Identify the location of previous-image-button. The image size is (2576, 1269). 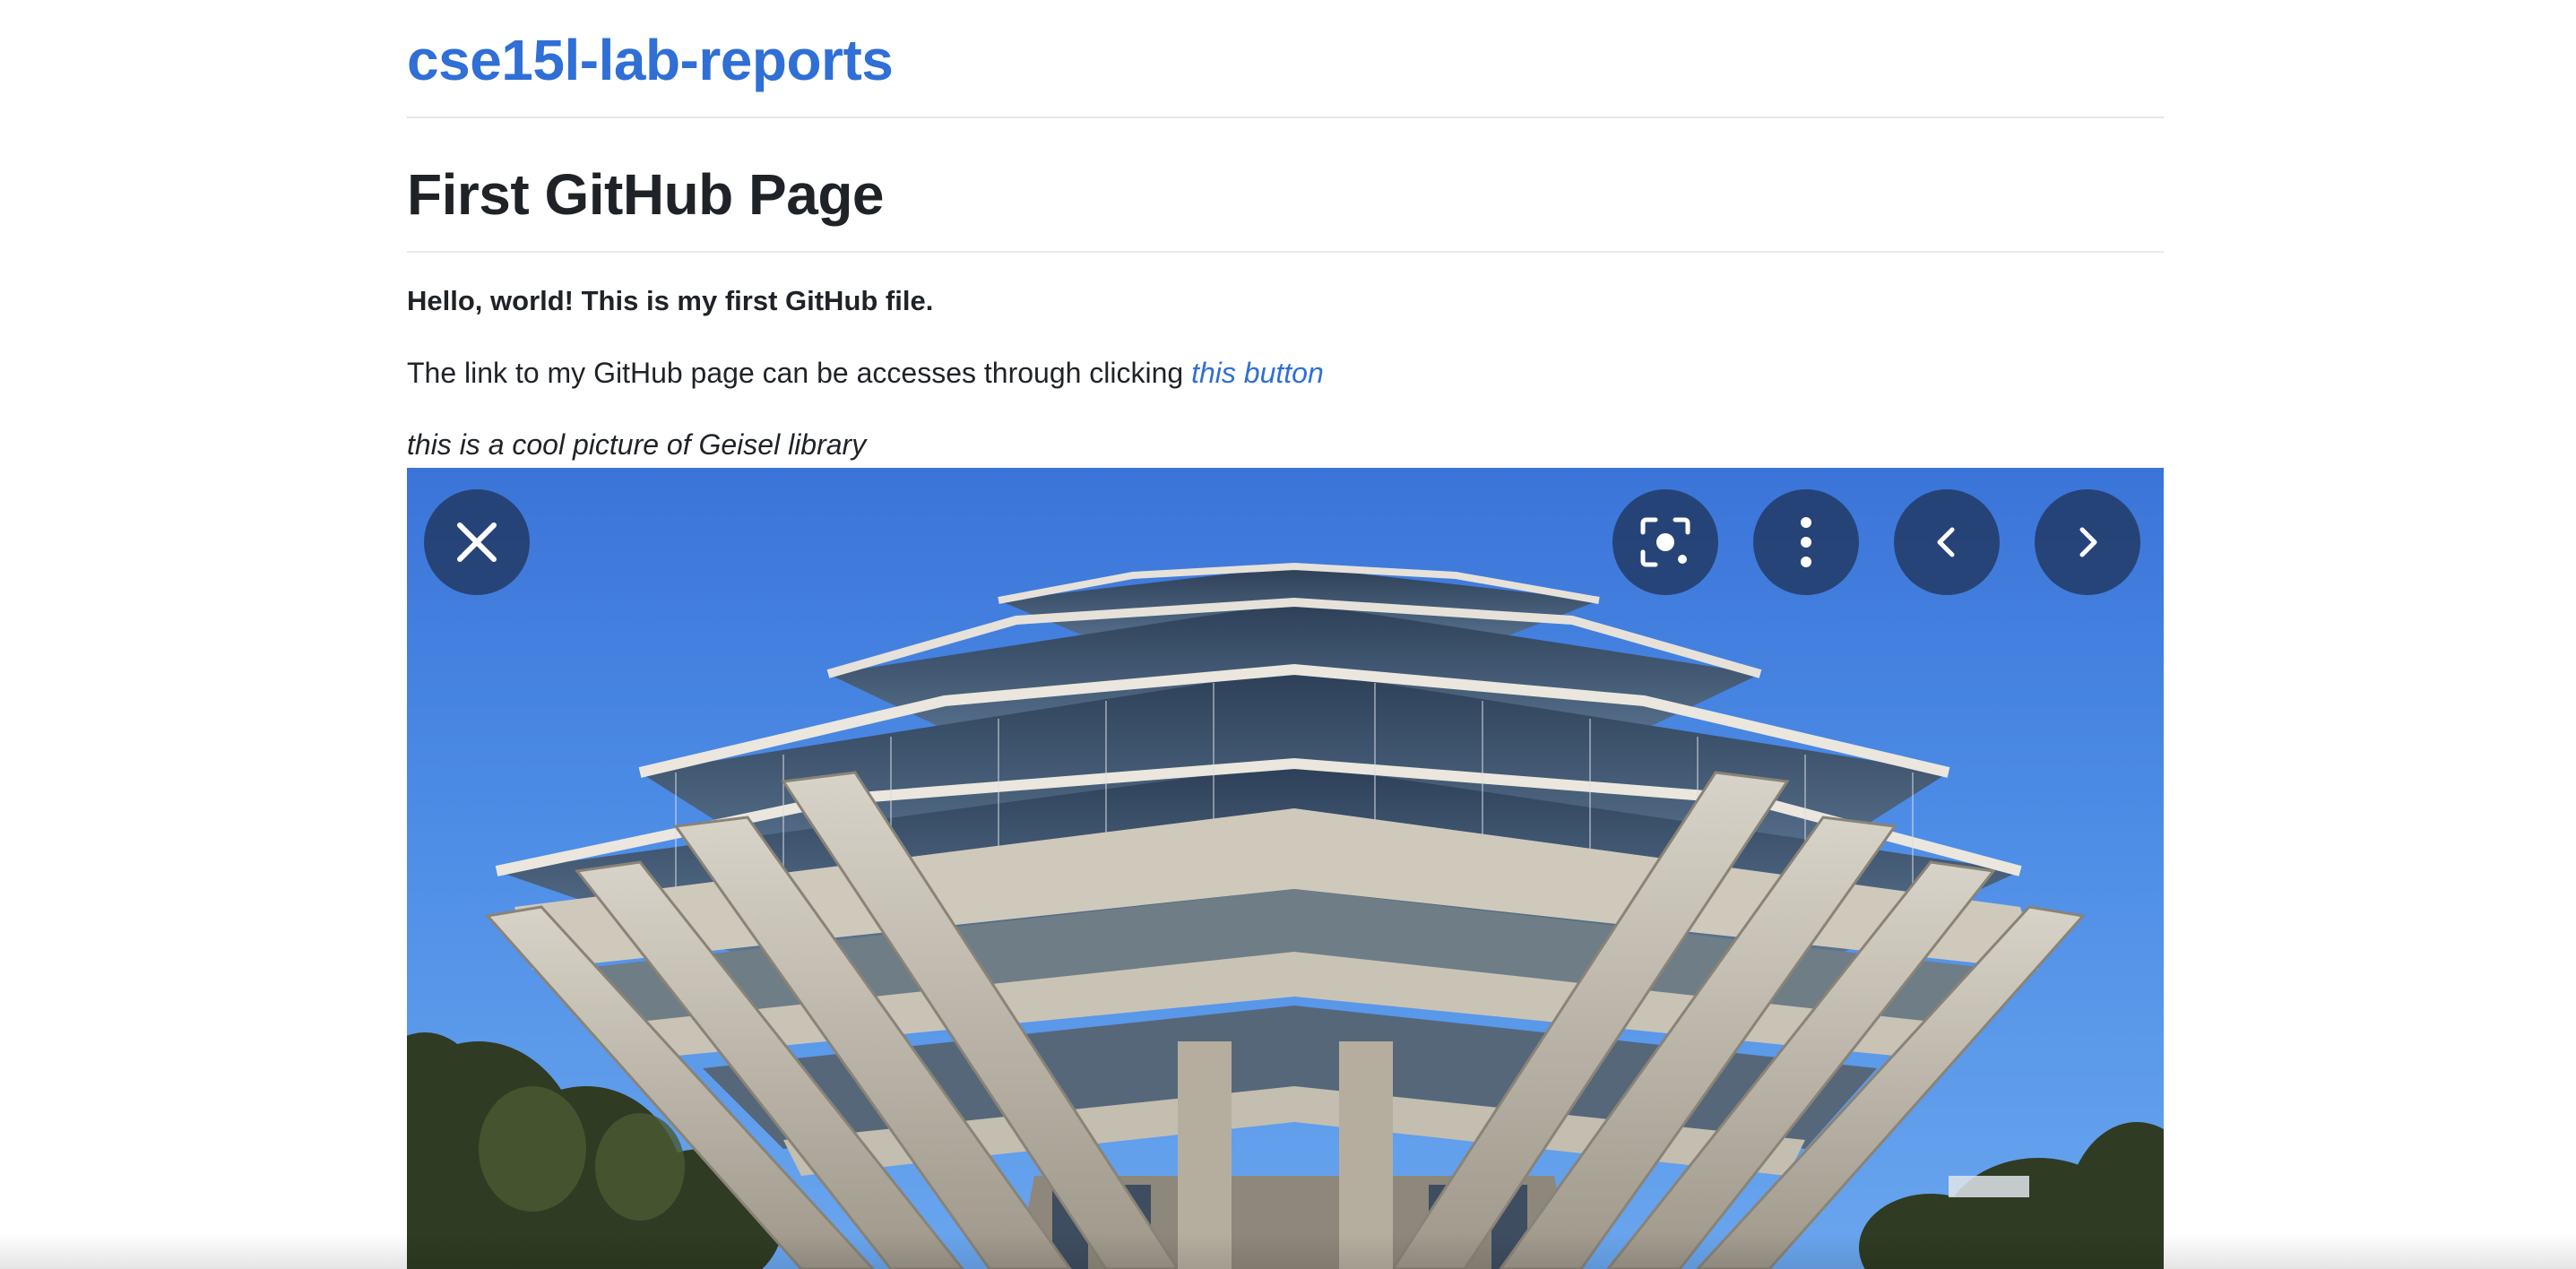
(1947, 542).